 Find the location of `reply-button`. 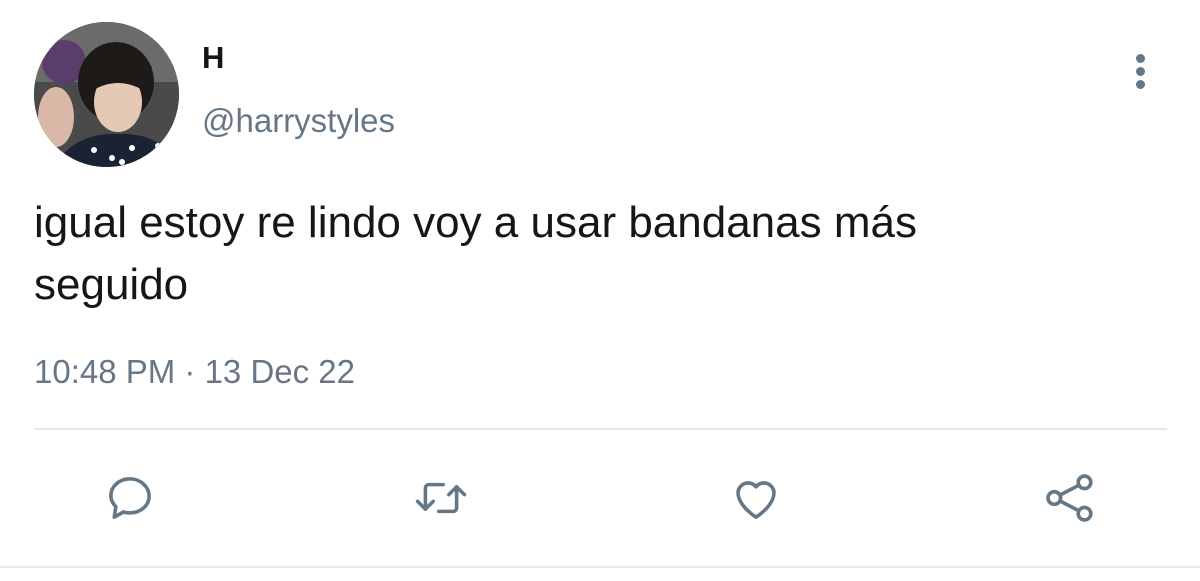

reply-button is located at coordinates (130, 498).